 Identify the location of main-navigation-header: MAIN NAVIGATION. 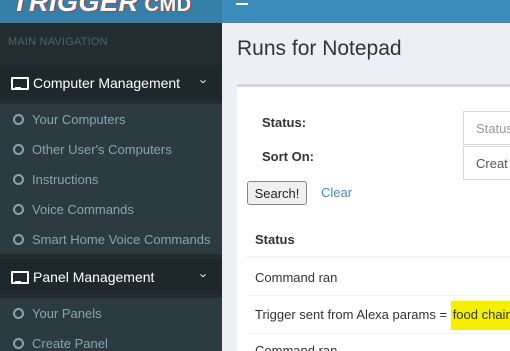
(58, 42).